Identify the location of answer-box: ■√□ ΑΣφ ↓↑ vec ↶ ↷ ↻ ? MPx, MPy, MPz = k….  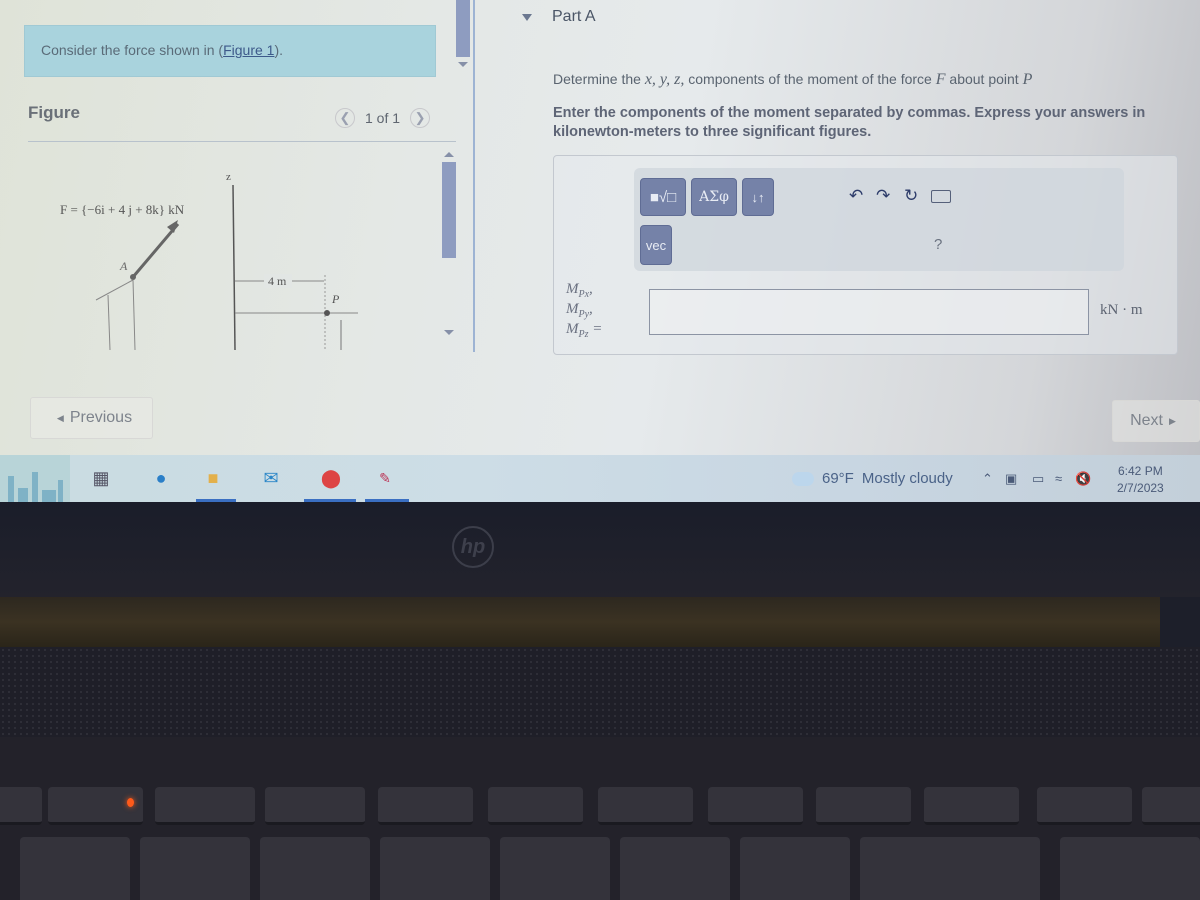
(865, 255).